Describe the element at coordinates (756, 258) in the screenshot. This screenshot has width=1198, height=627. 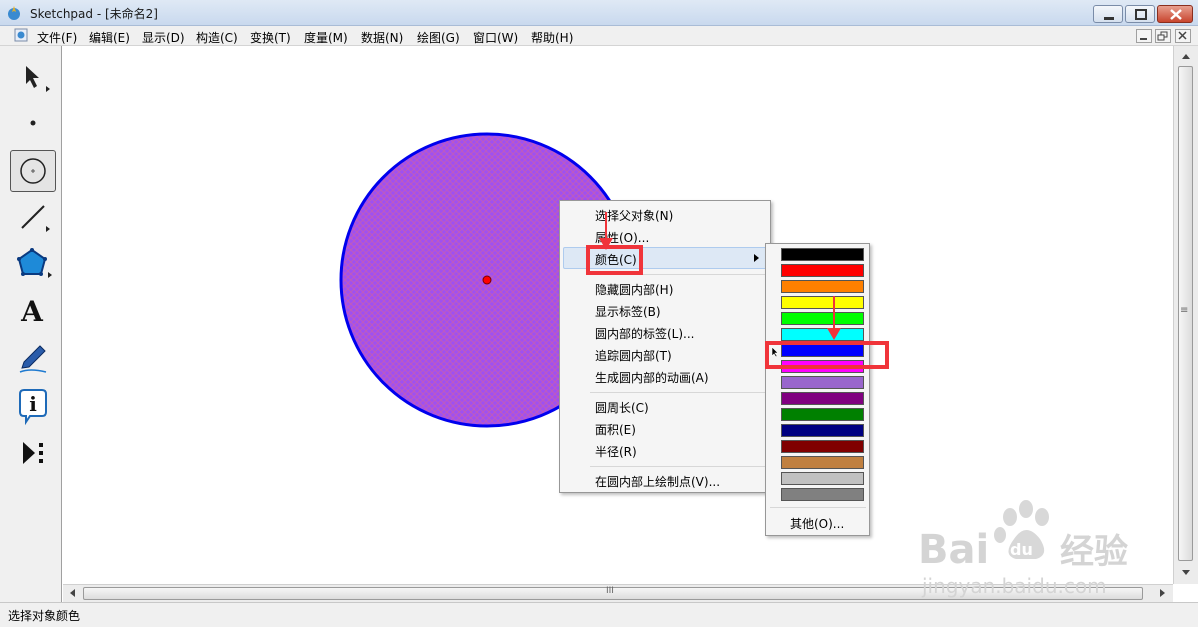
I see `submenu-arrow-icon` at that location.